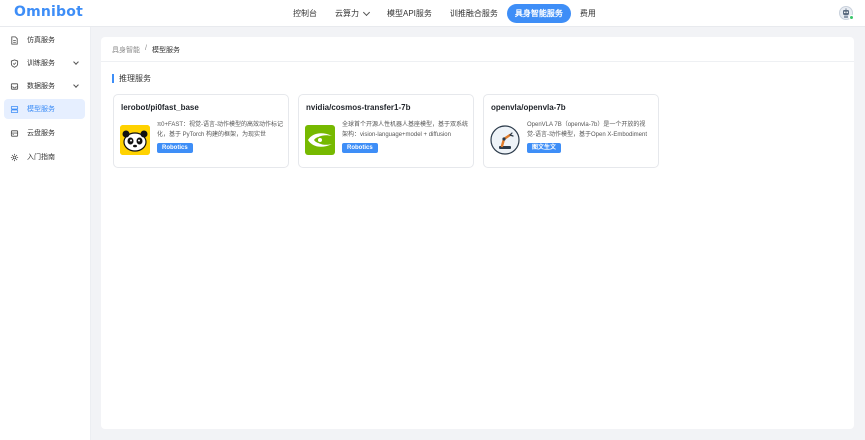 The height and width of the screenshot is (440, 865). Describe the element at coordinates (14, 40) in the screenshot. I see `document-icon` at that location.